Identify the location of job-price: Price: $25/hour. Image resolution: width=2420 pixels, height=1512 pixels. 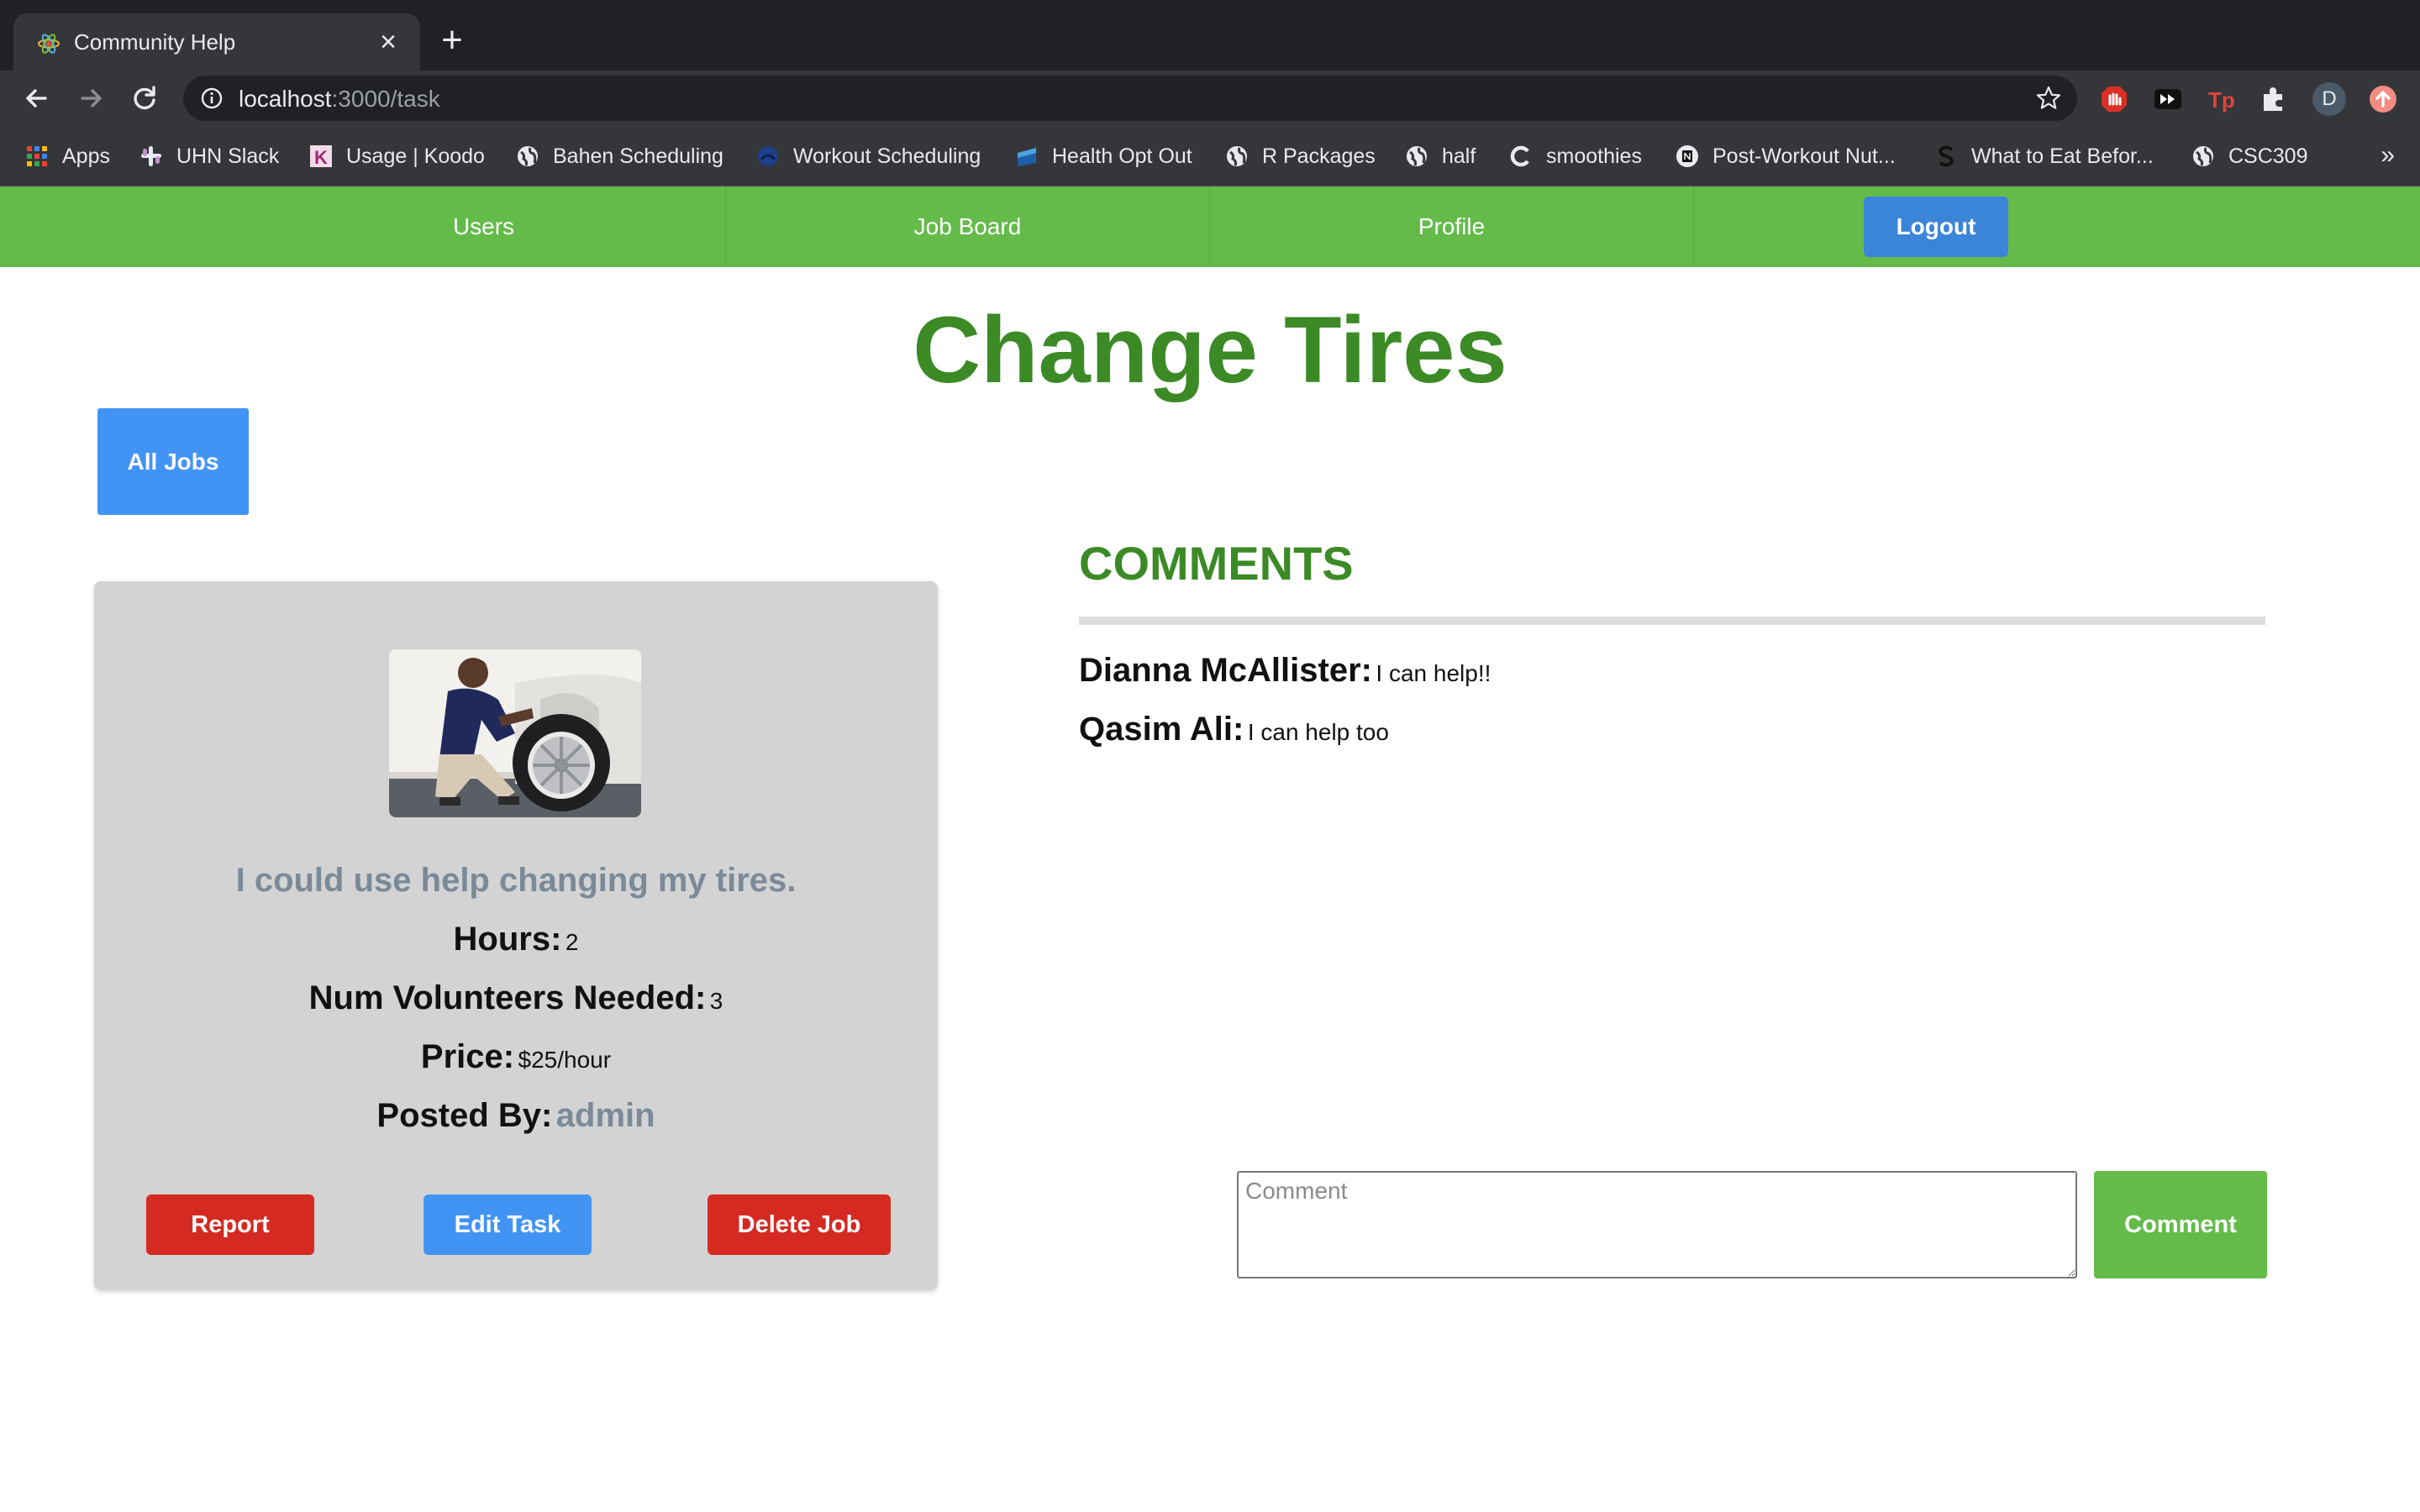
(516, 1057).